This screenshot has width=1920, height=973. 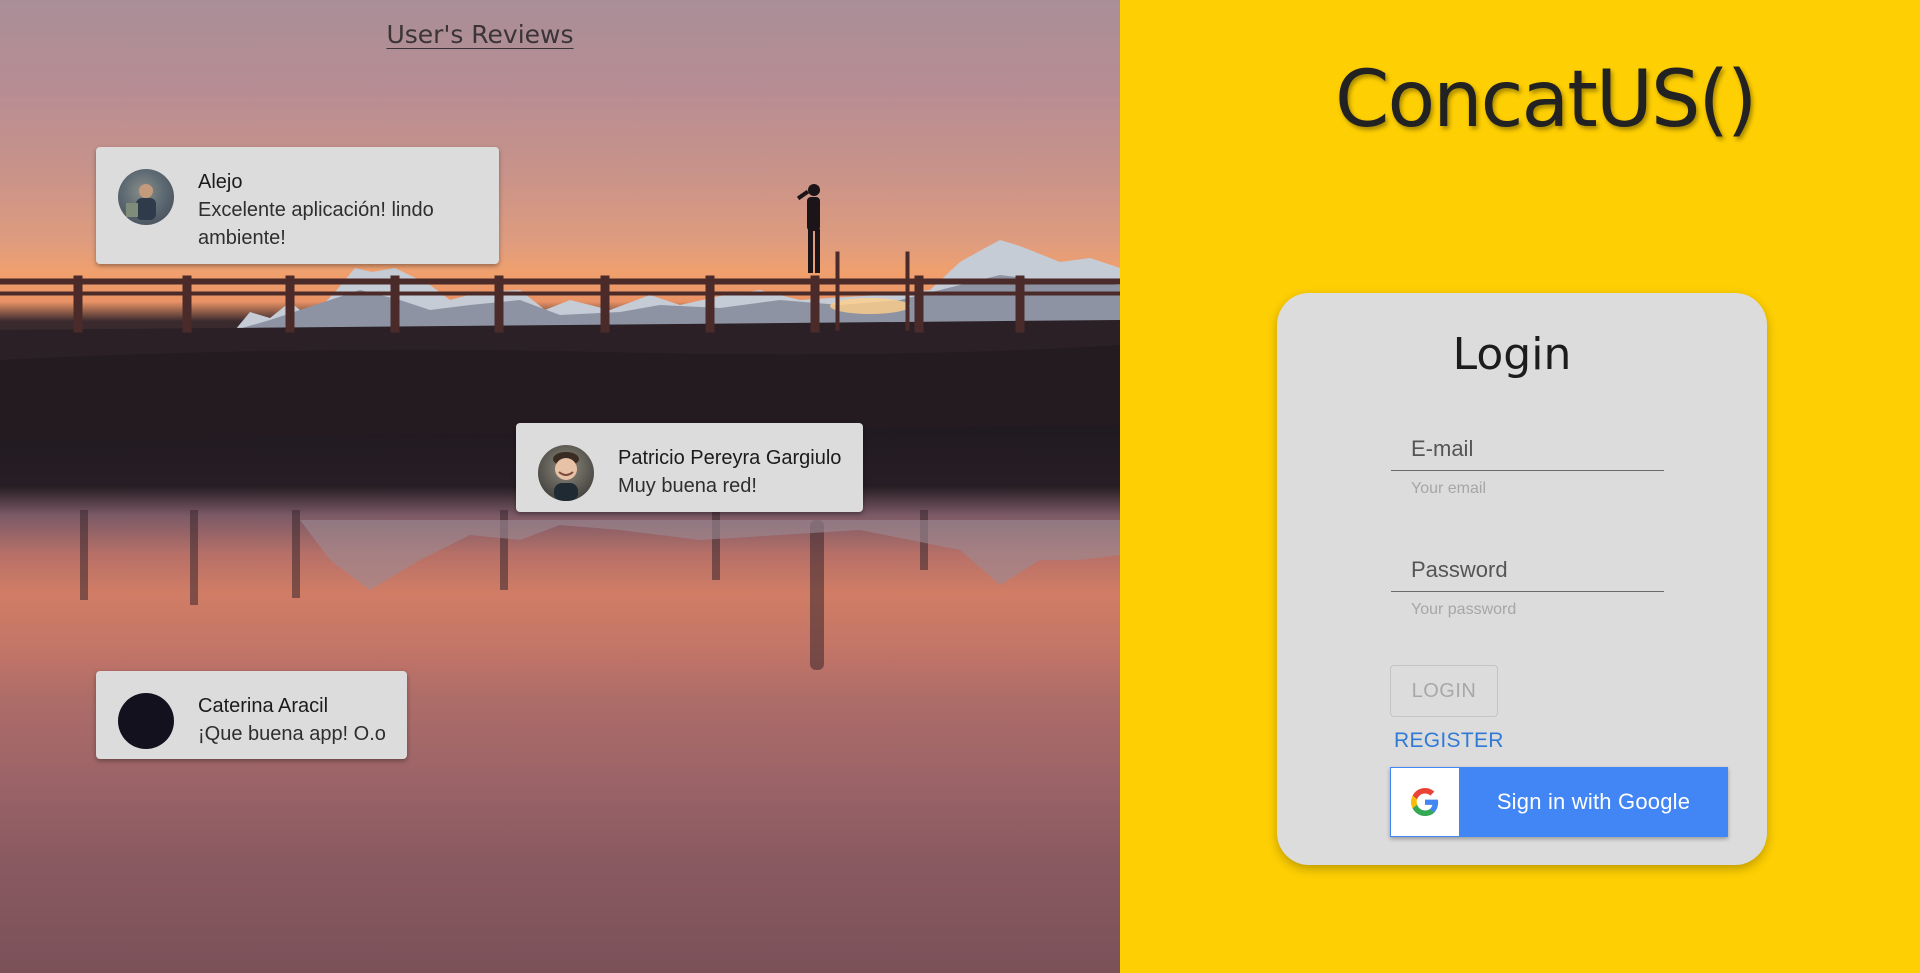 What do you see at coordinates (730, 458) in the screenshot?
I see `review-author: Patricio Pereyra Gargiulo` at bounding box center [730, 458].